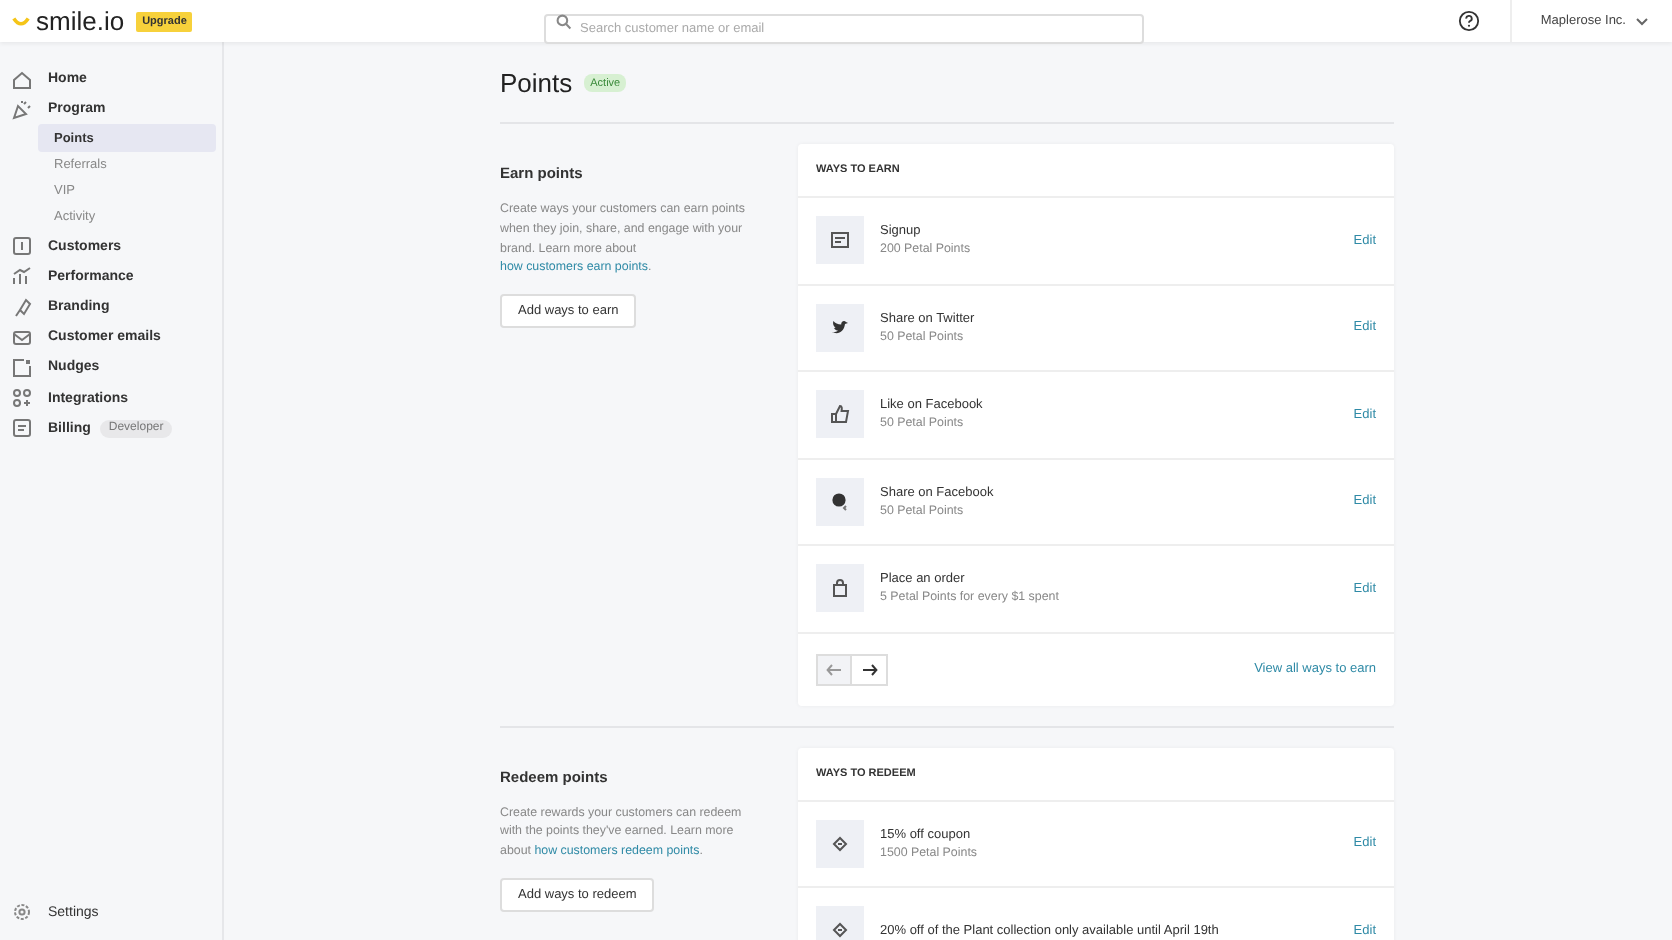  I want to click on facebook-share-icon, so click(840, 501).